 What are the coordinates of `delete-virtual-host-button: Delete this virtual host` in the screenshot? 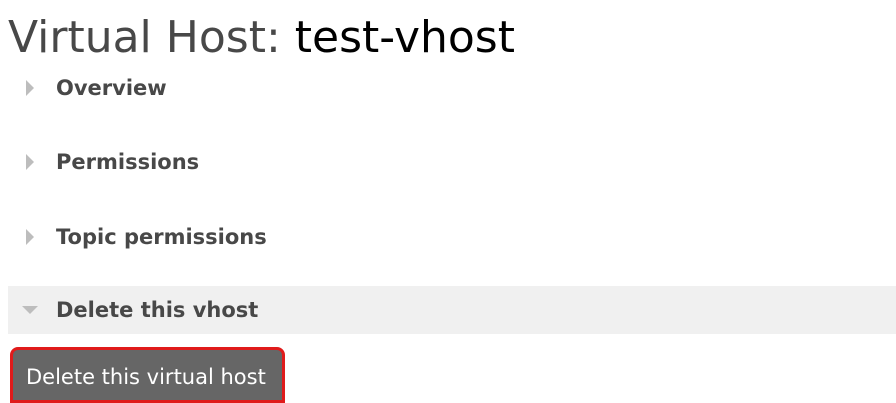 It's located at (147, 375).